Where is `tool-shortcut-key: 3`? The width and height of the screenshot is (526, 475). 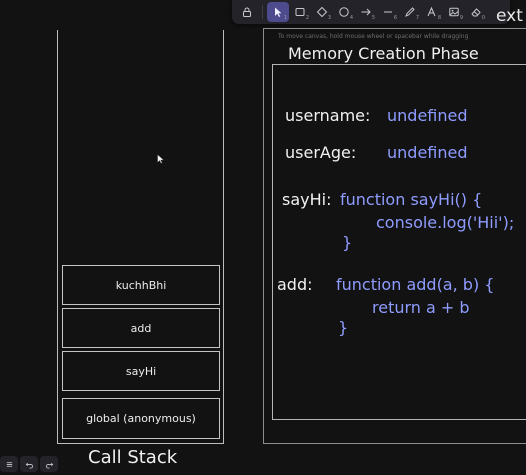 tool-shortcut-key: 3 is located at coordinates (329, 18).